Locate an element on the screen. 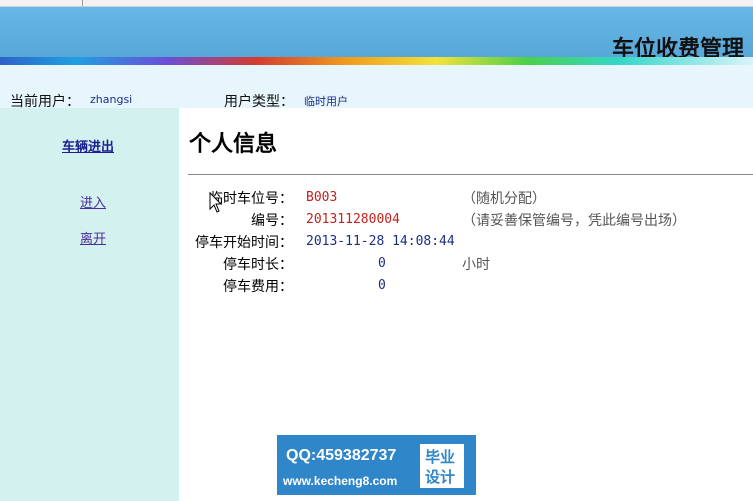 The height and width of the screenshot is (501, 753). title-divider is located at coordinates (470, 174).